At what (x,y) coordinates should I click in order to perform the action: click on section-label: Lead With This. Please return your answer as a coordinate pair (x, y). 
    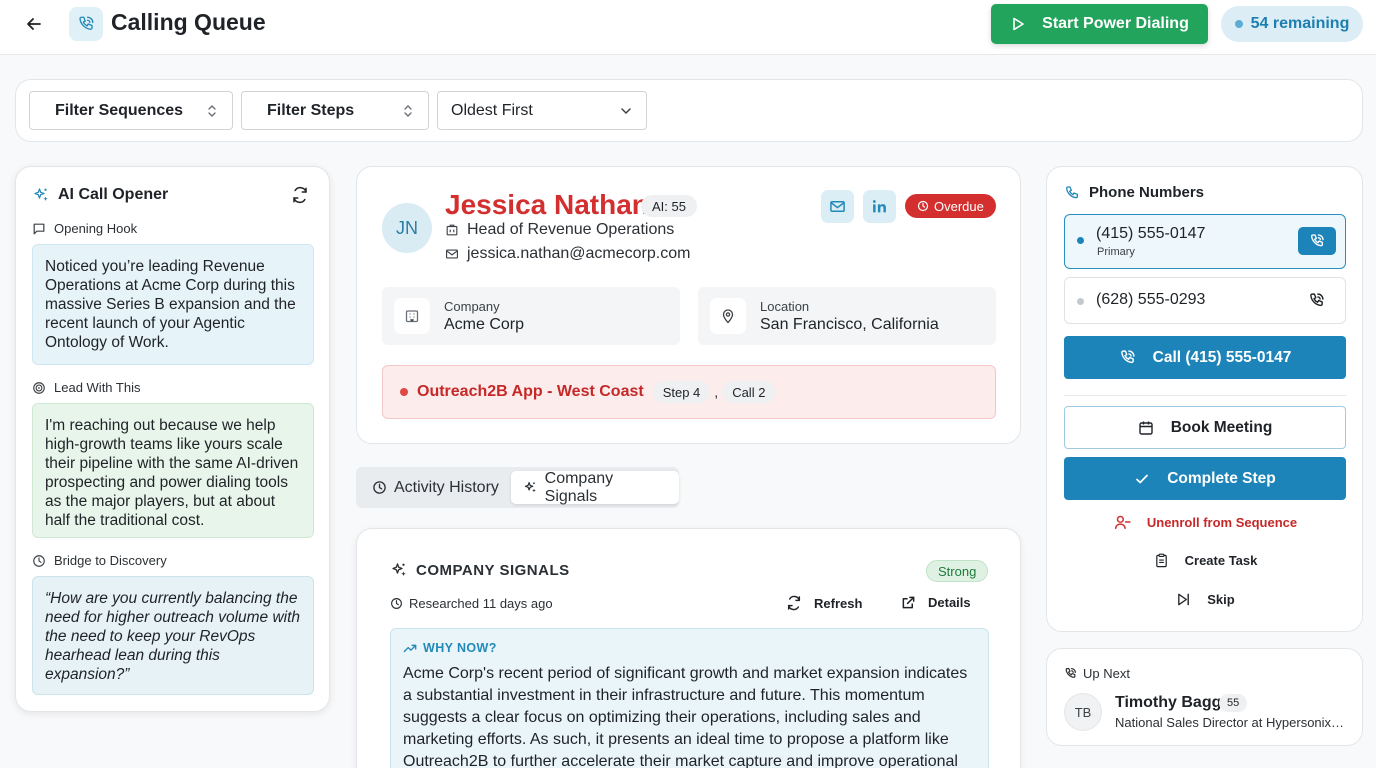
    Looking at the image, I should click on (97, 387).